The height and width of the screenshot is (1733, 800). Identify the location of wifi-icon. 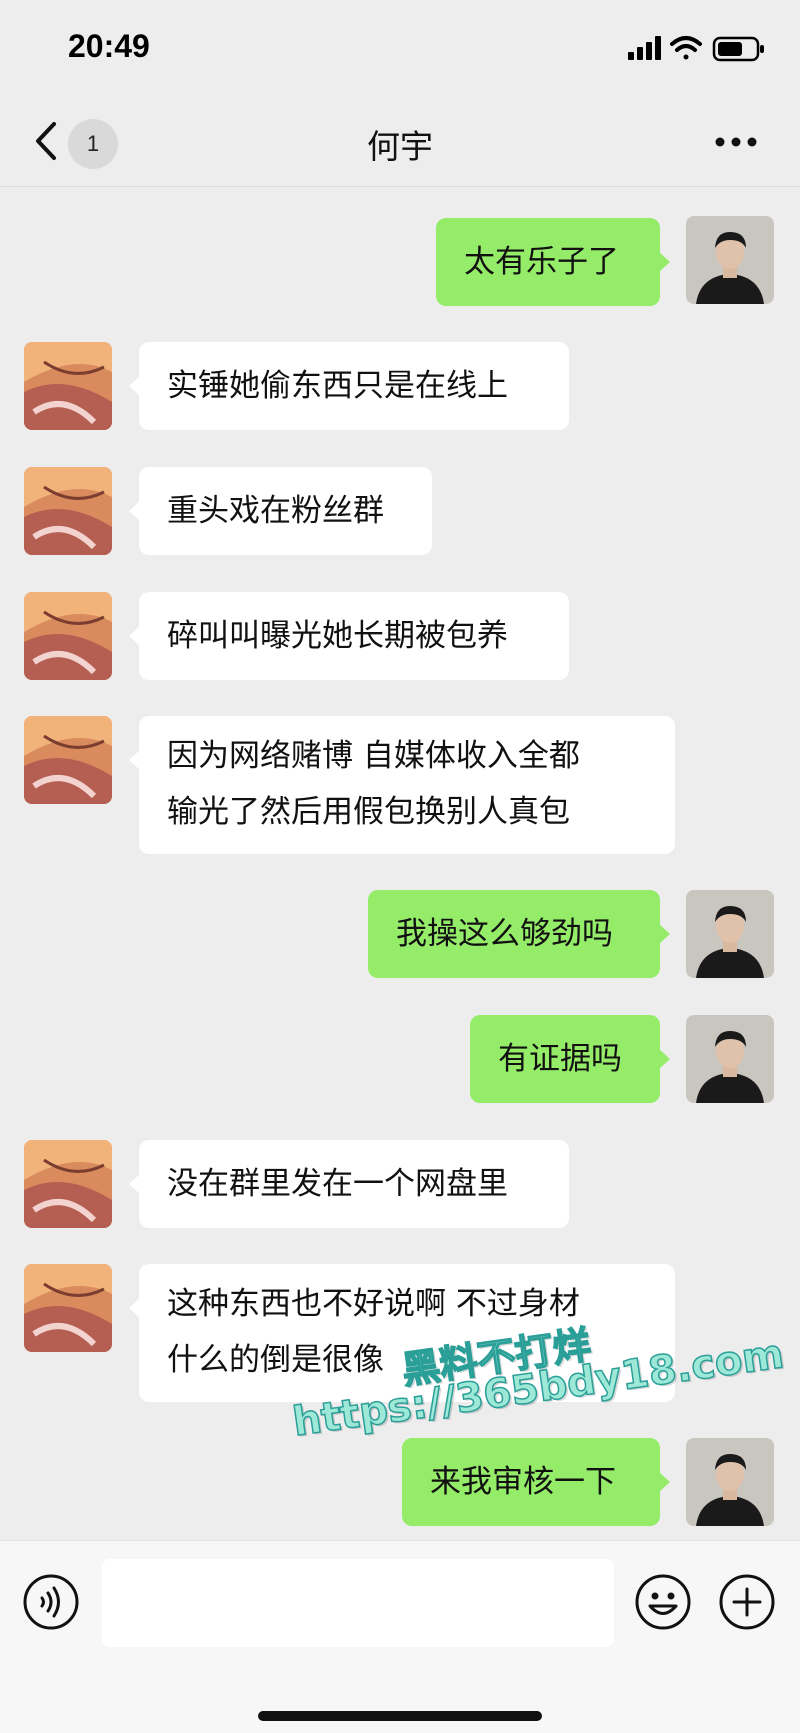
(686, 48).